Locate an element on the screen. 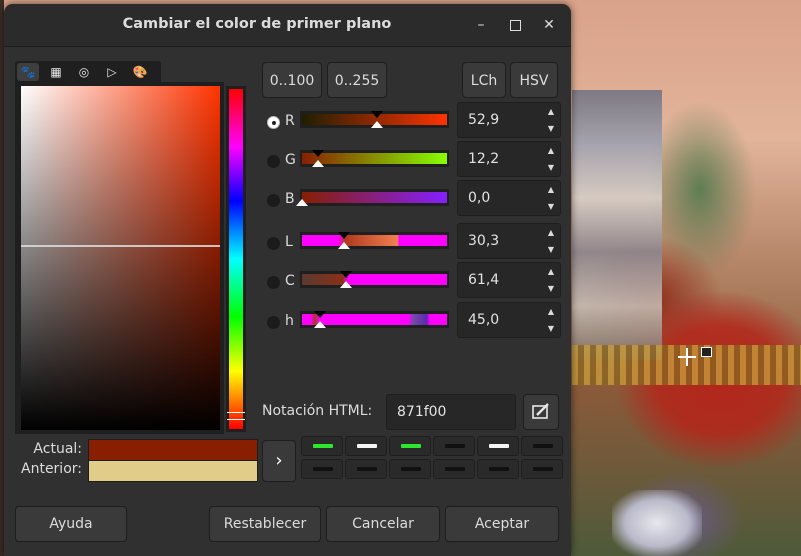 The width and height of the screenshot is (801, 556). gimp-selector-icon: 🐾 is located at coordinates (28, 72).